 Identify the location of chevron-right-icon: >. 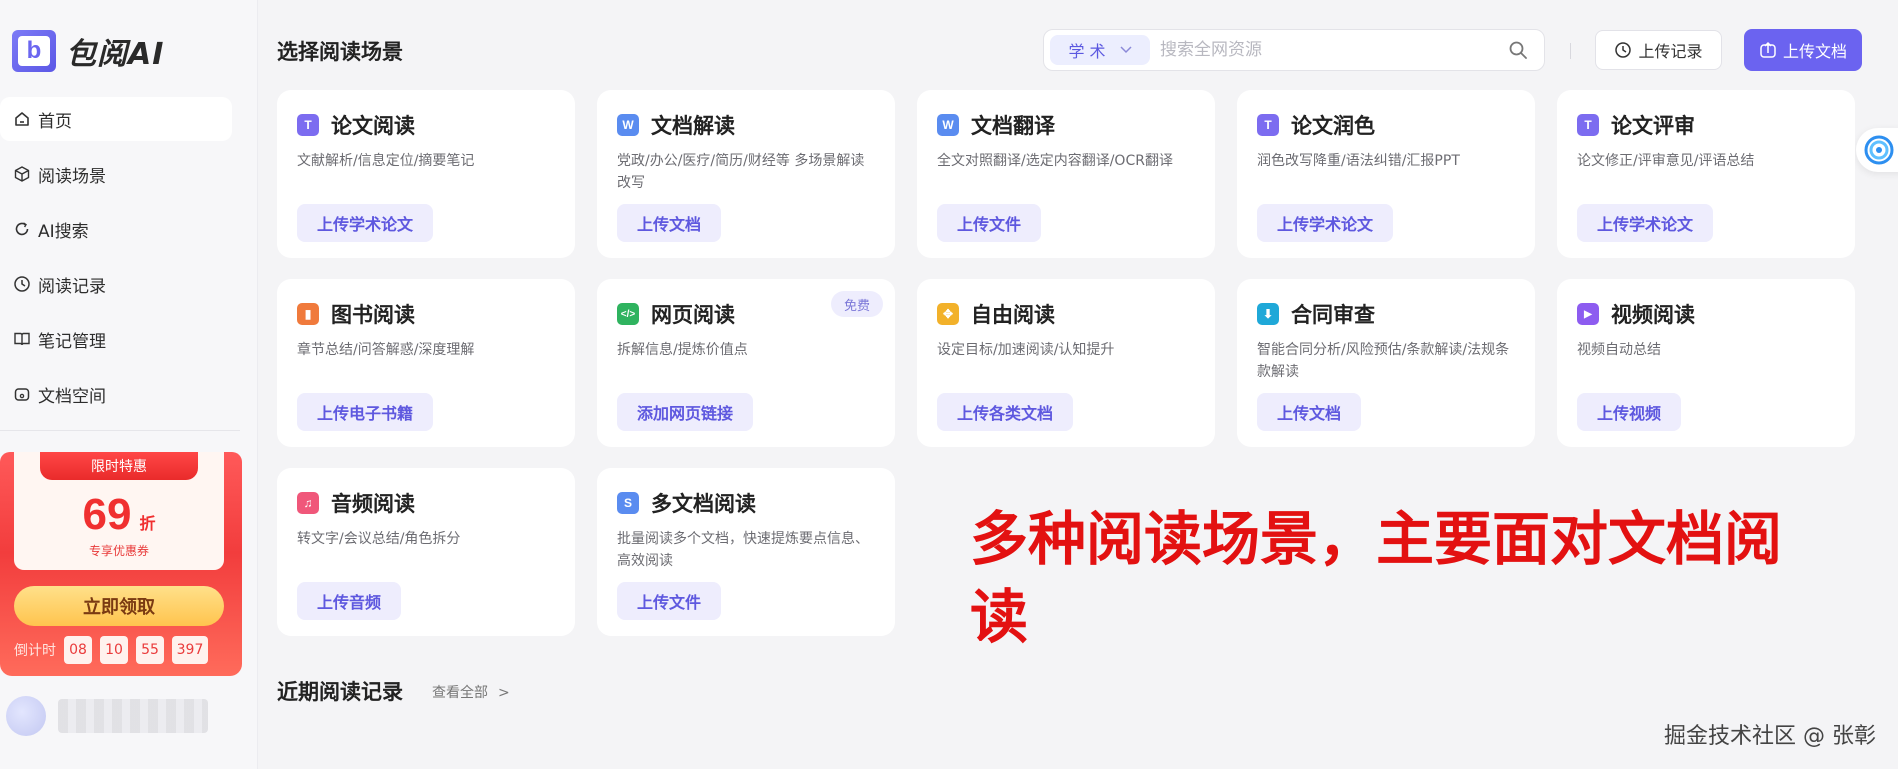
(504, 693).